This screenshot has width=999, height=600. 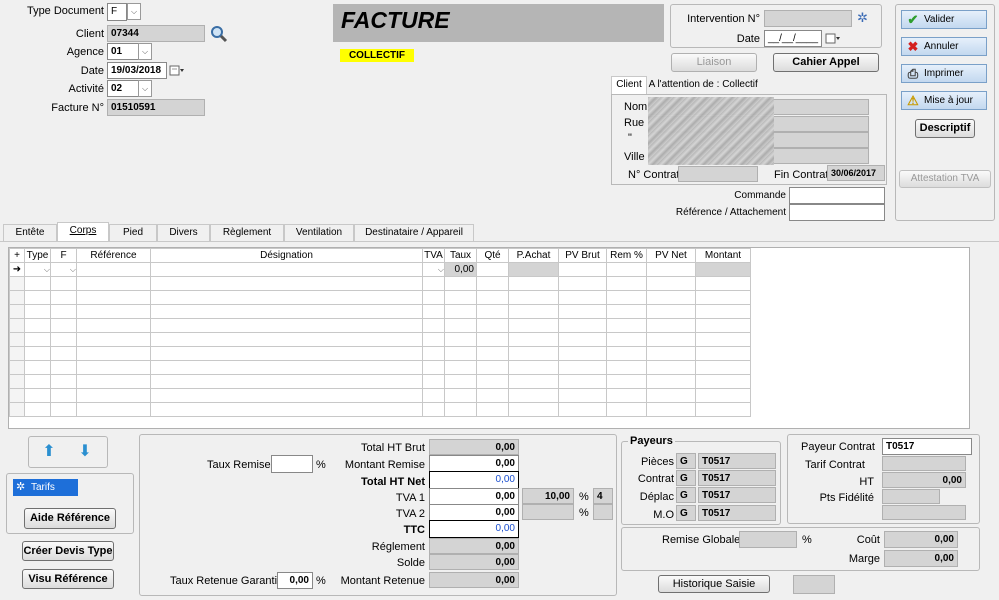 I want to click on creer-devis-type-button: Créer Devis Type, so click(x=68, y=551).